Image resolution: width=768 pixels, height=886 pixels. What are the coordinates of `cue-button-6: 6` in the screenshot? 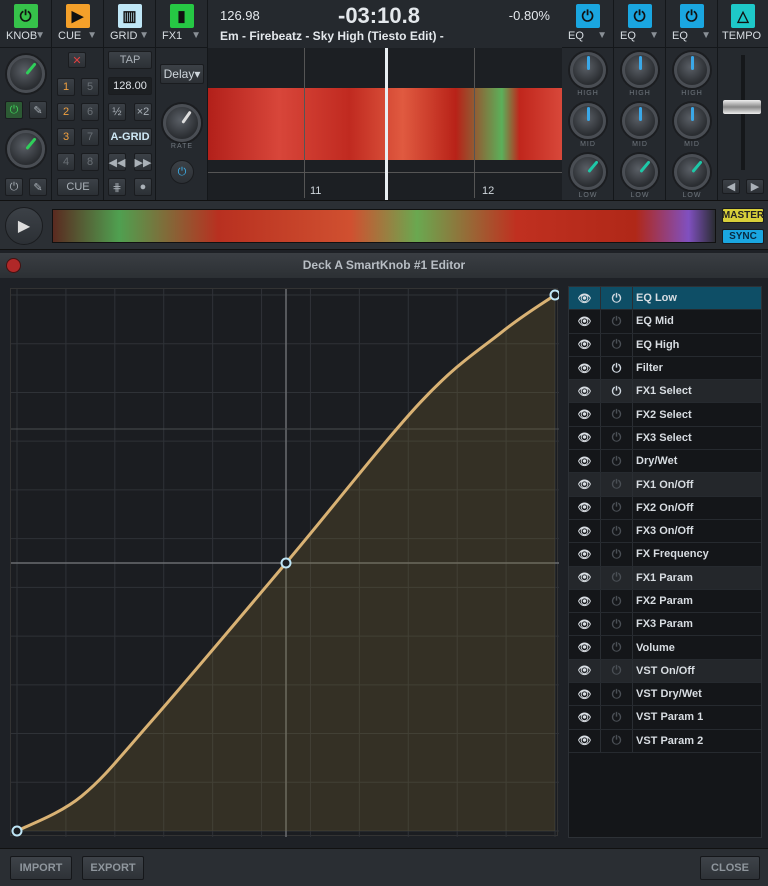 It's located at (90, 112).